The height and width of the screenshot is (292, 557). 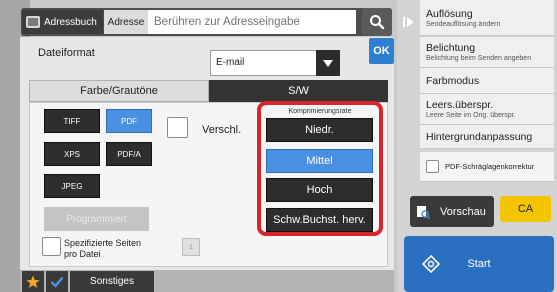 I want to click on sidebar-item-title: Leers.überspr., so click(x=460, y=105).